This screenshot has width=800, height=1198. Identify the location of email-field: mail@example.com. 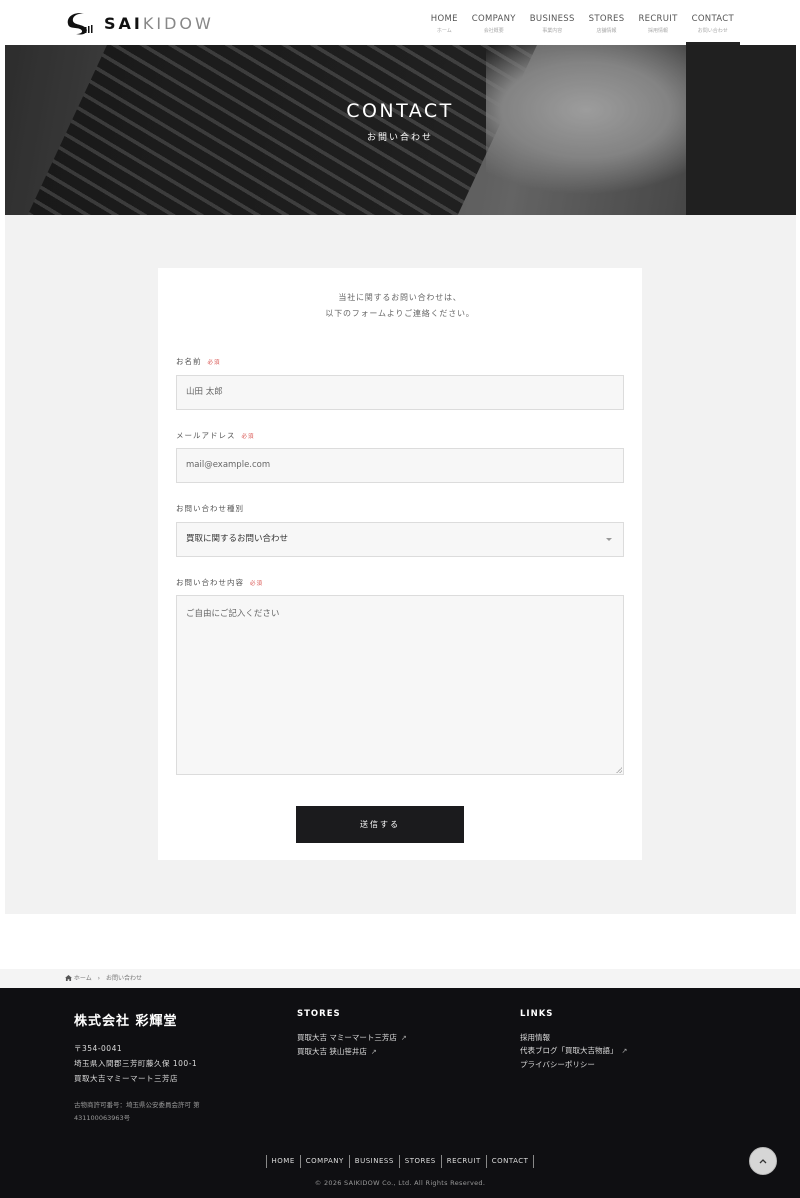
(400, 465).